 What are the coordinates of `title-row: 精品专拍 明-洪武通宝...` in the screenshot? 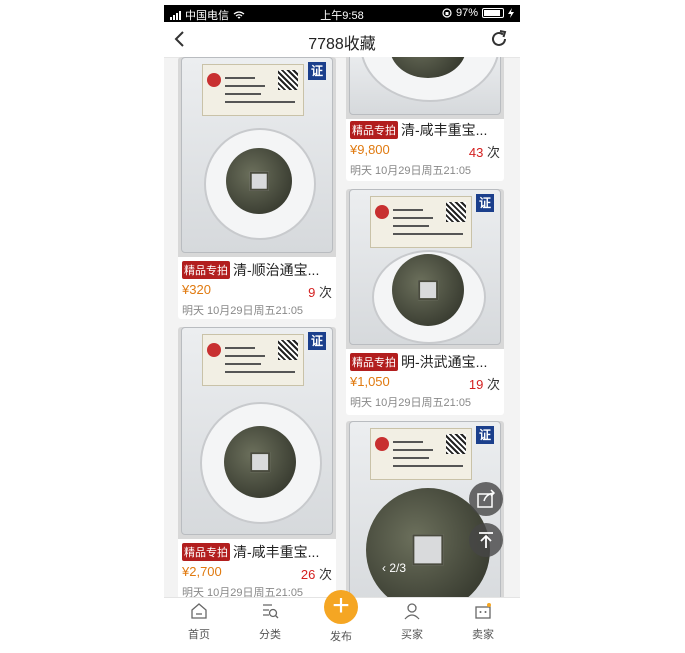 It's located at (425, 362).